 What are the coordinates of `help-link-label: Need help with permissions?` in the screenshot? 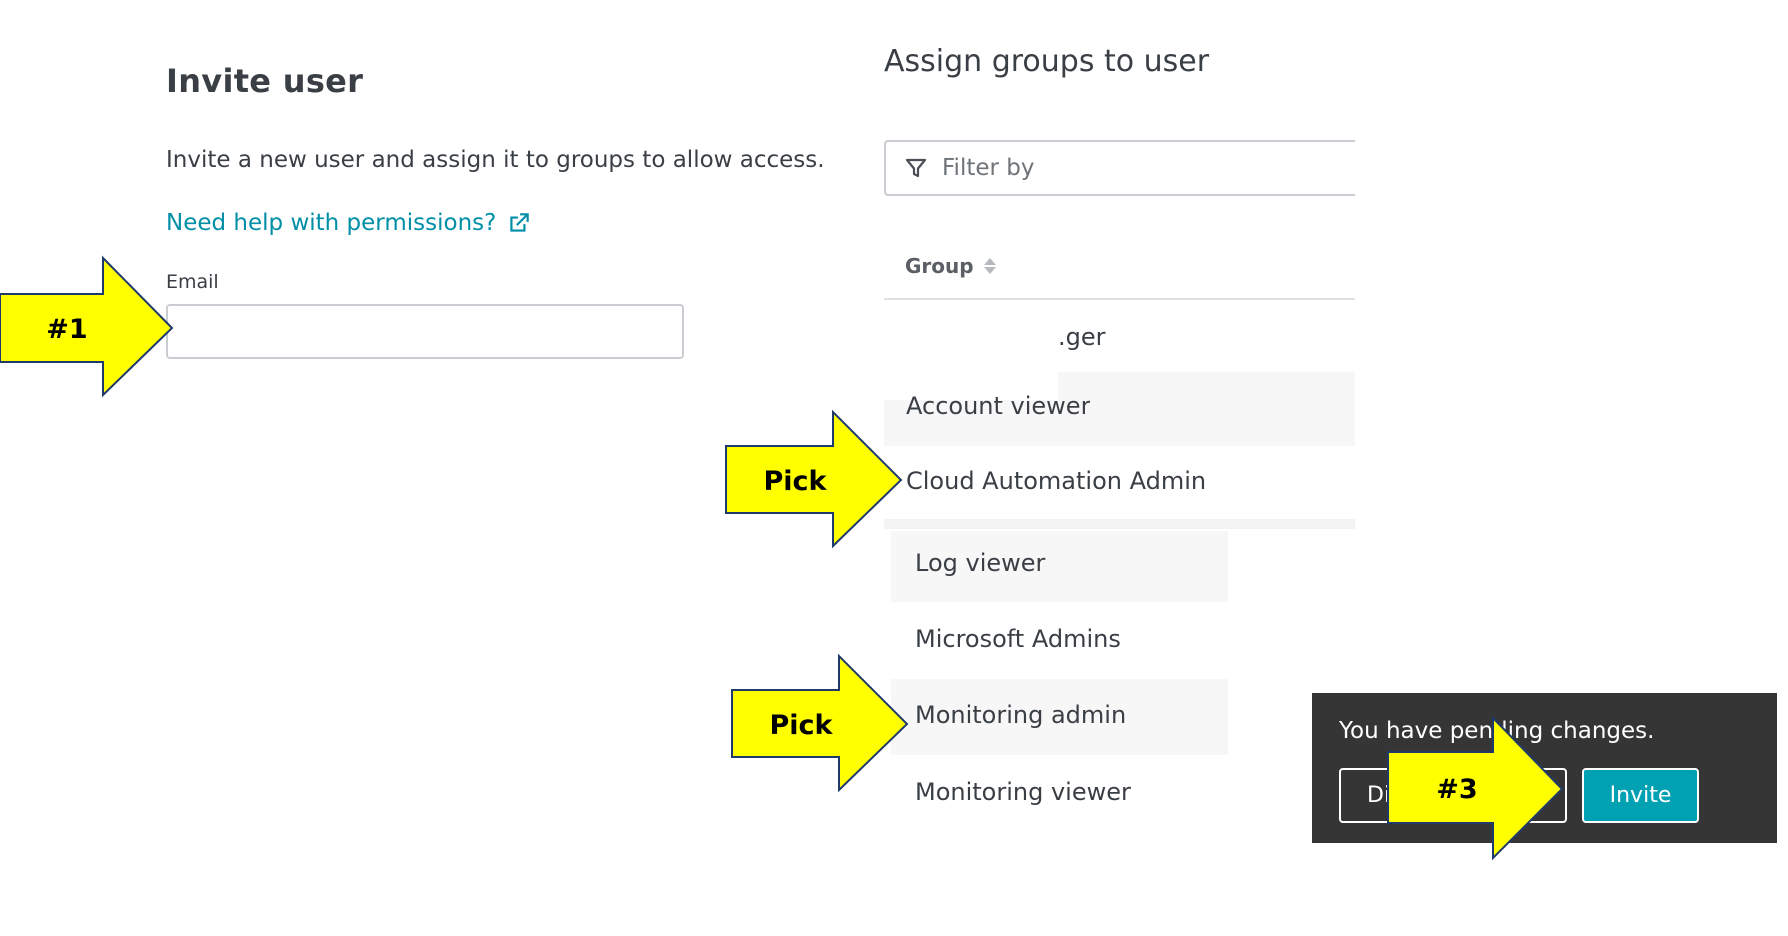 It's located at (331, 223).